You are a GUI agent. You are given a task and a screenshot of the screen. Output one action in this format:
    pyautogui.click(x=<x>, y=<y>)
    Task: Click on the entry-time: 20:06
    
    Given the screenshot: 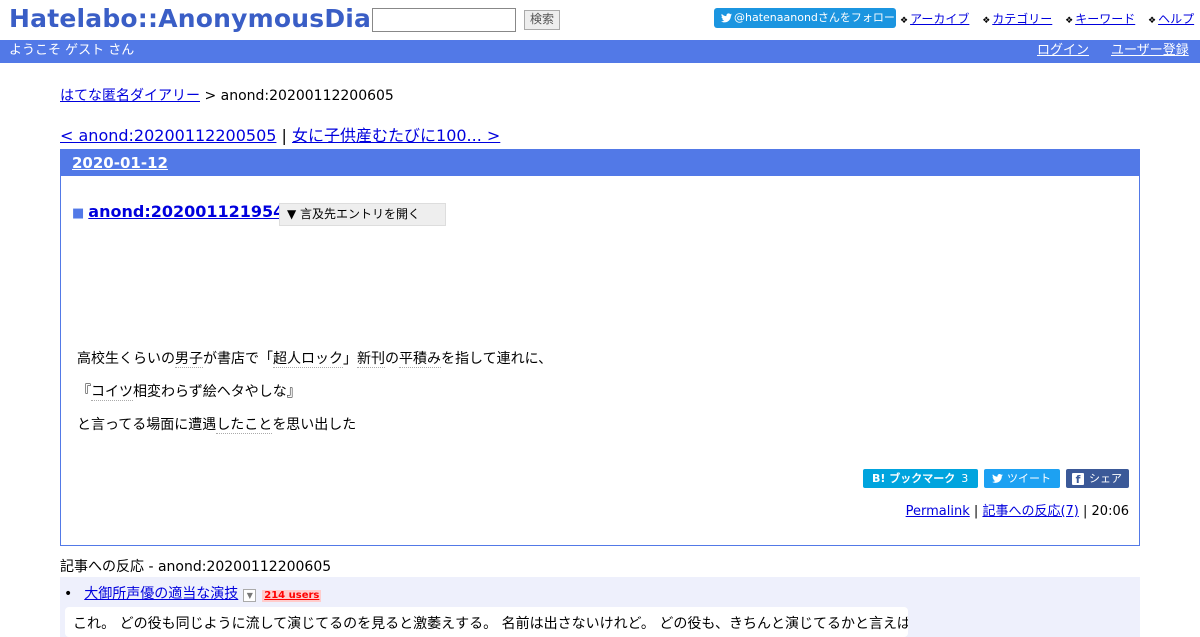 What is the action you would take?
    pyautogui.click(x=1110, y=511)
    